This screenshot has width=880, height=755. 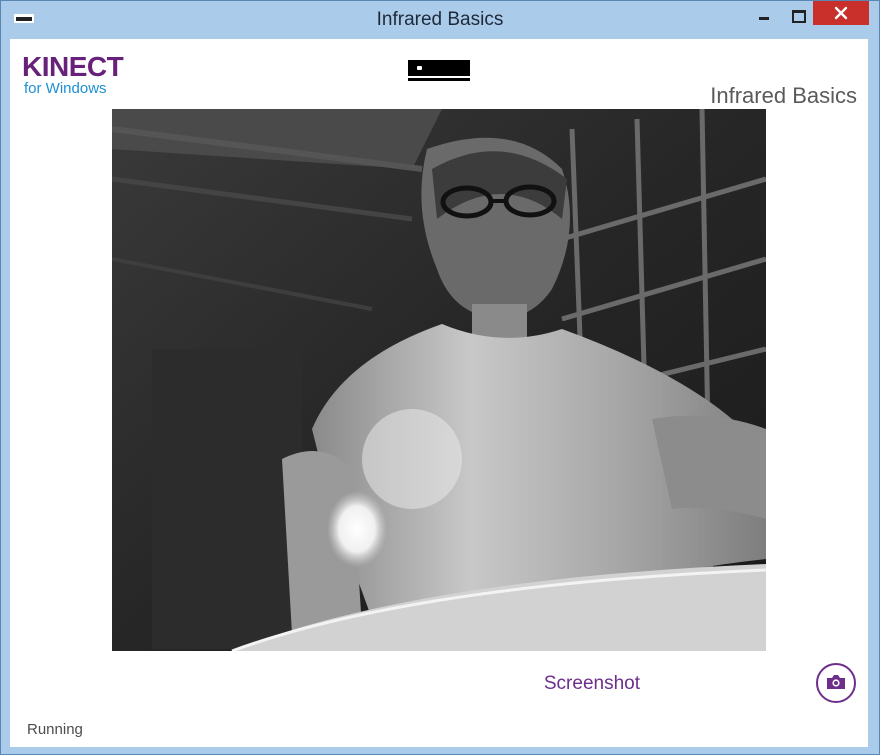 What do you see at coordinates (439, 71) in the screenshot?
I see `kinect-sensor-icon` at bounding box center [439, 71].